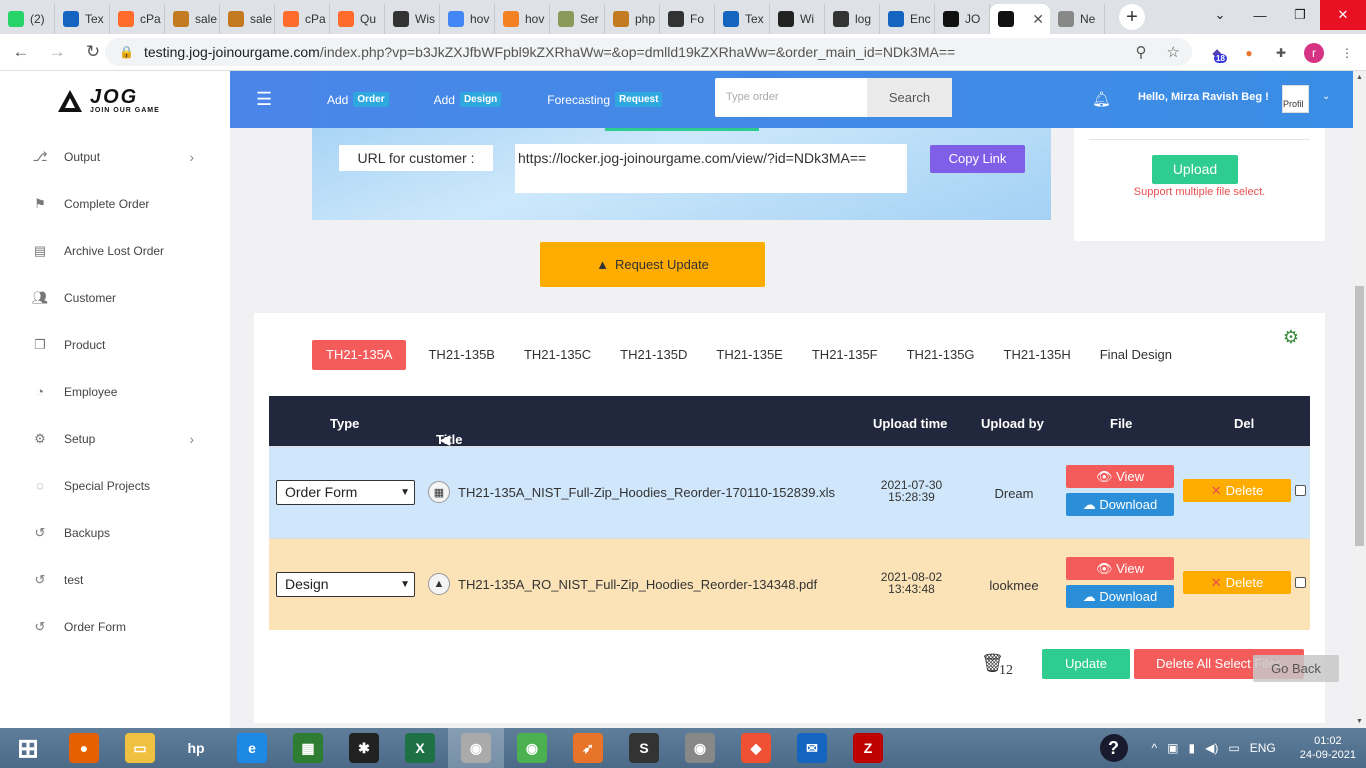 This screenshot has width=1366, height=768. What do you see at coordinates (797, 19) in the screenshot?
I see `browser-tab: Wi` at bounding box center [797, 19].